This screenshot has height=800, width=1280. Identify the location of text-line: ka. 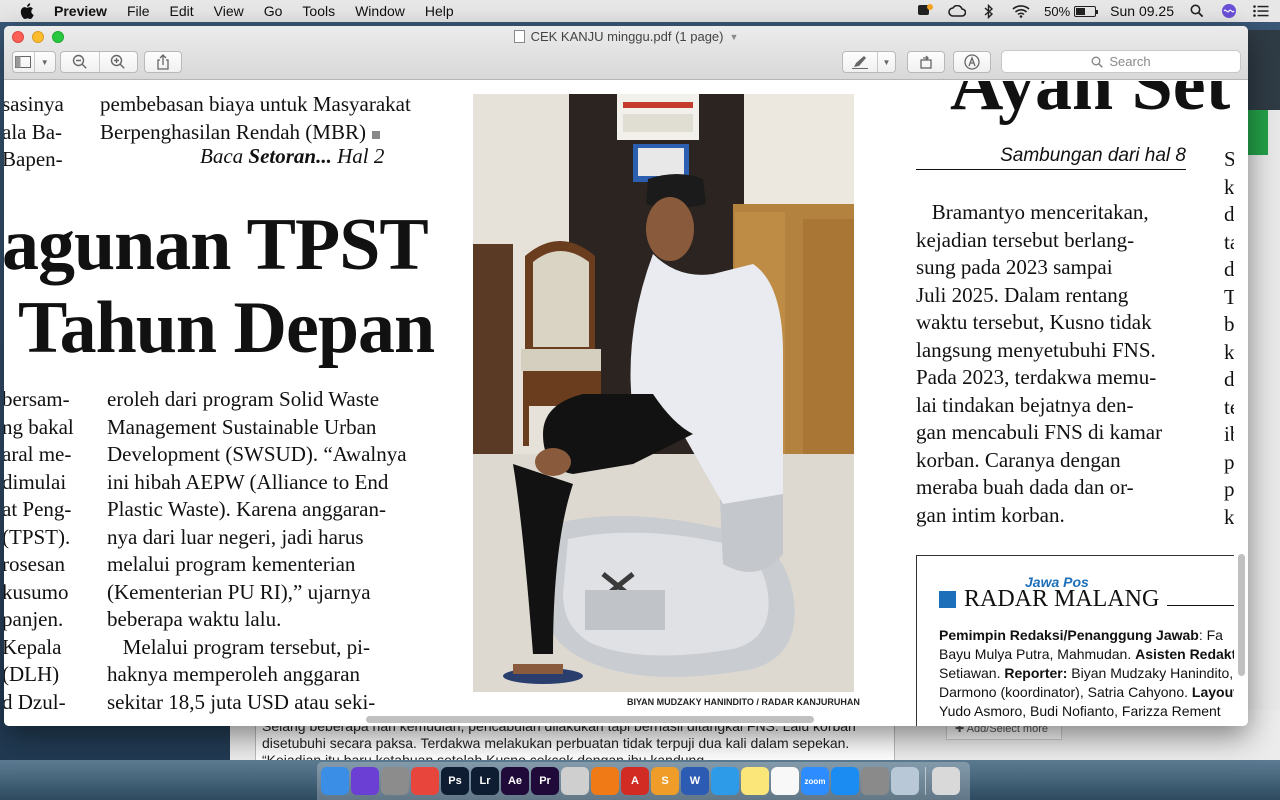
(1229, 351).